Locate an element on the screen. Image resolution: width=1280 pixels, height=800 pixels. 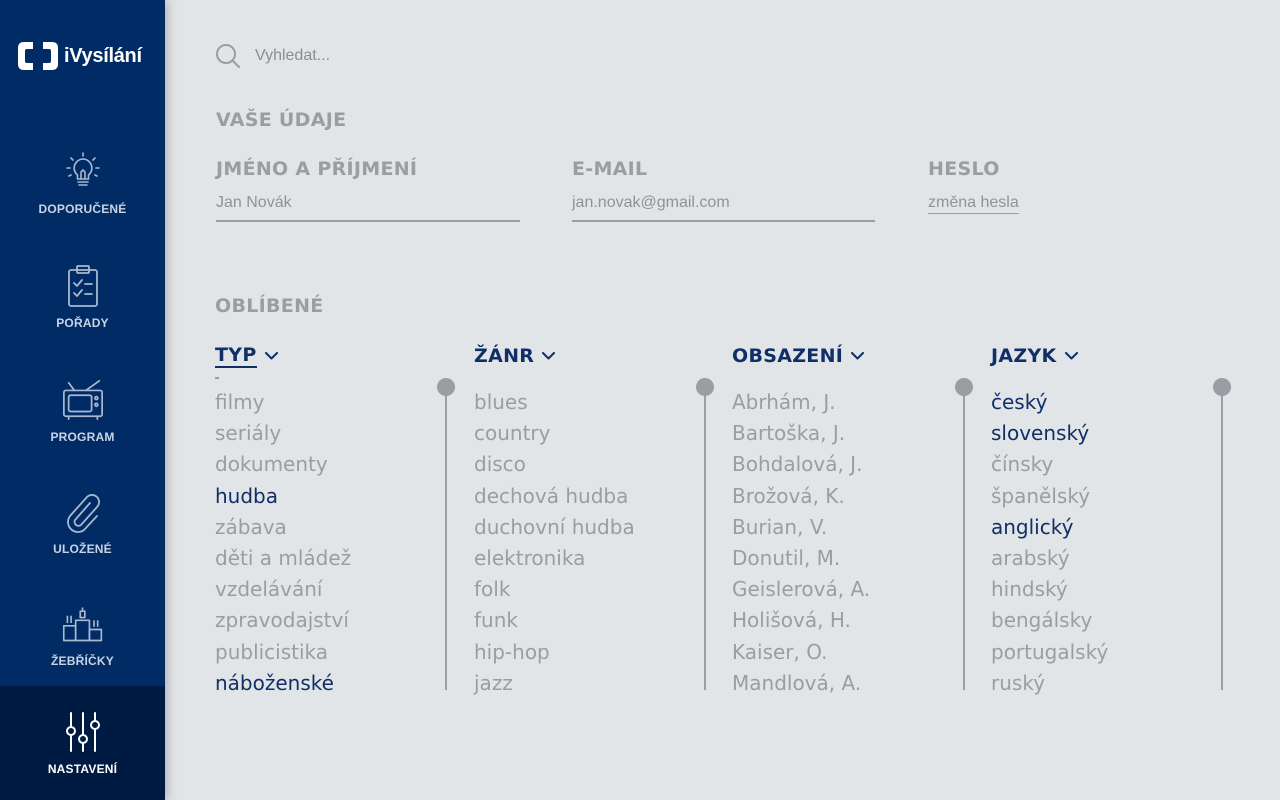
logo-text: iVysílání is located at coordinates (103, 55).